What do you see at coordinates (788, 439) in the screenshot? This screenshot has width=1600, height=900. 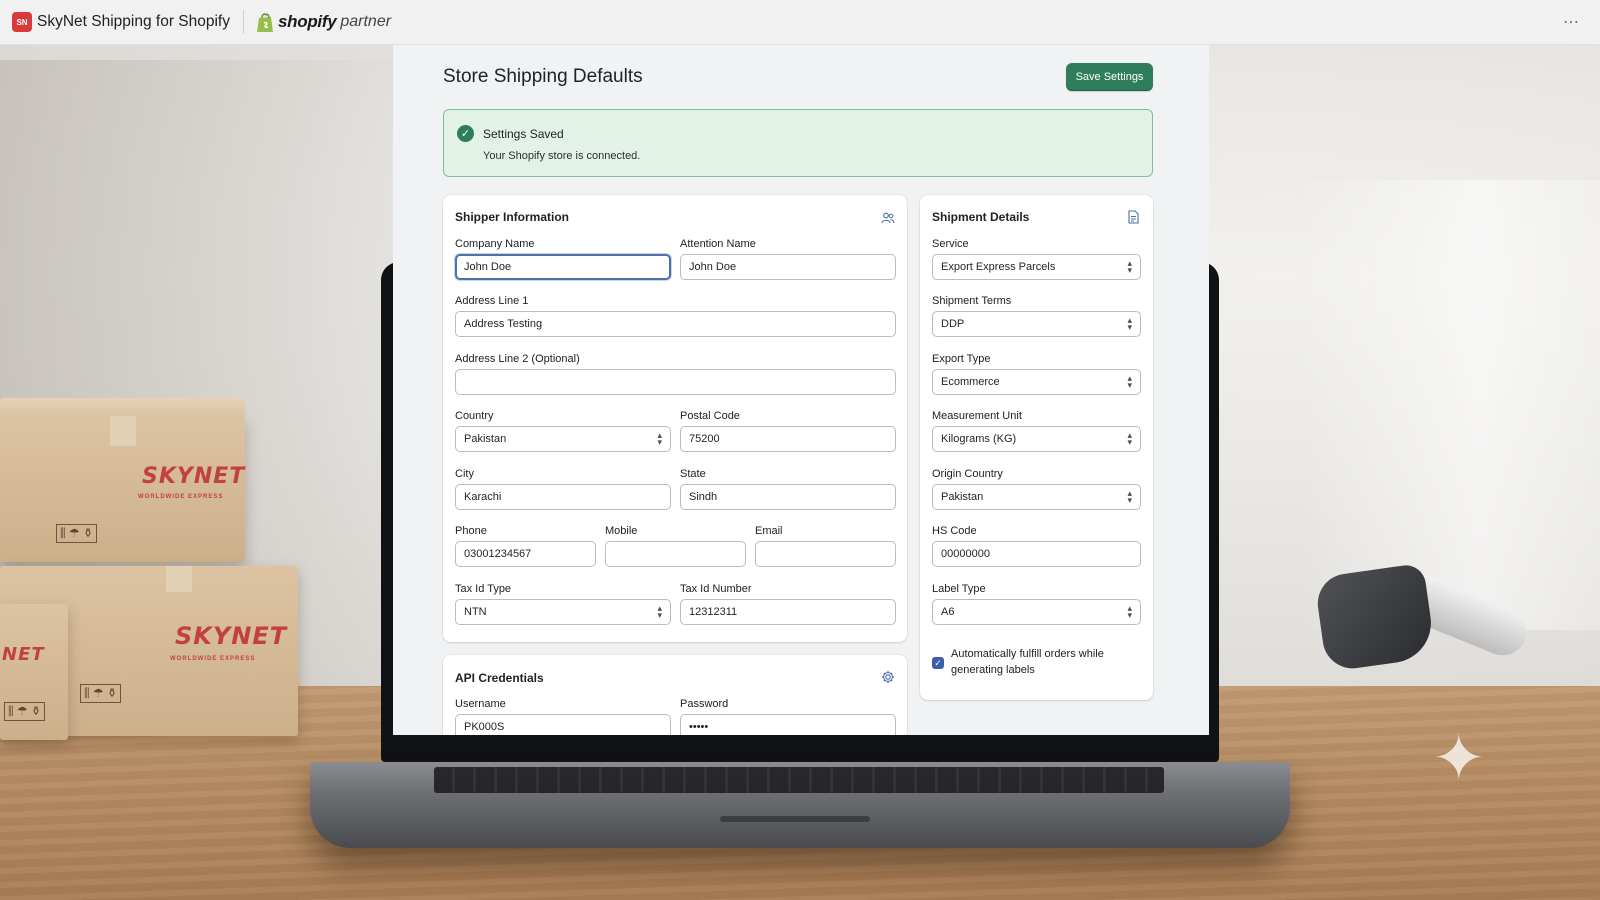 I see `postal-code-input: 75200` at bounding box center [788, 439].